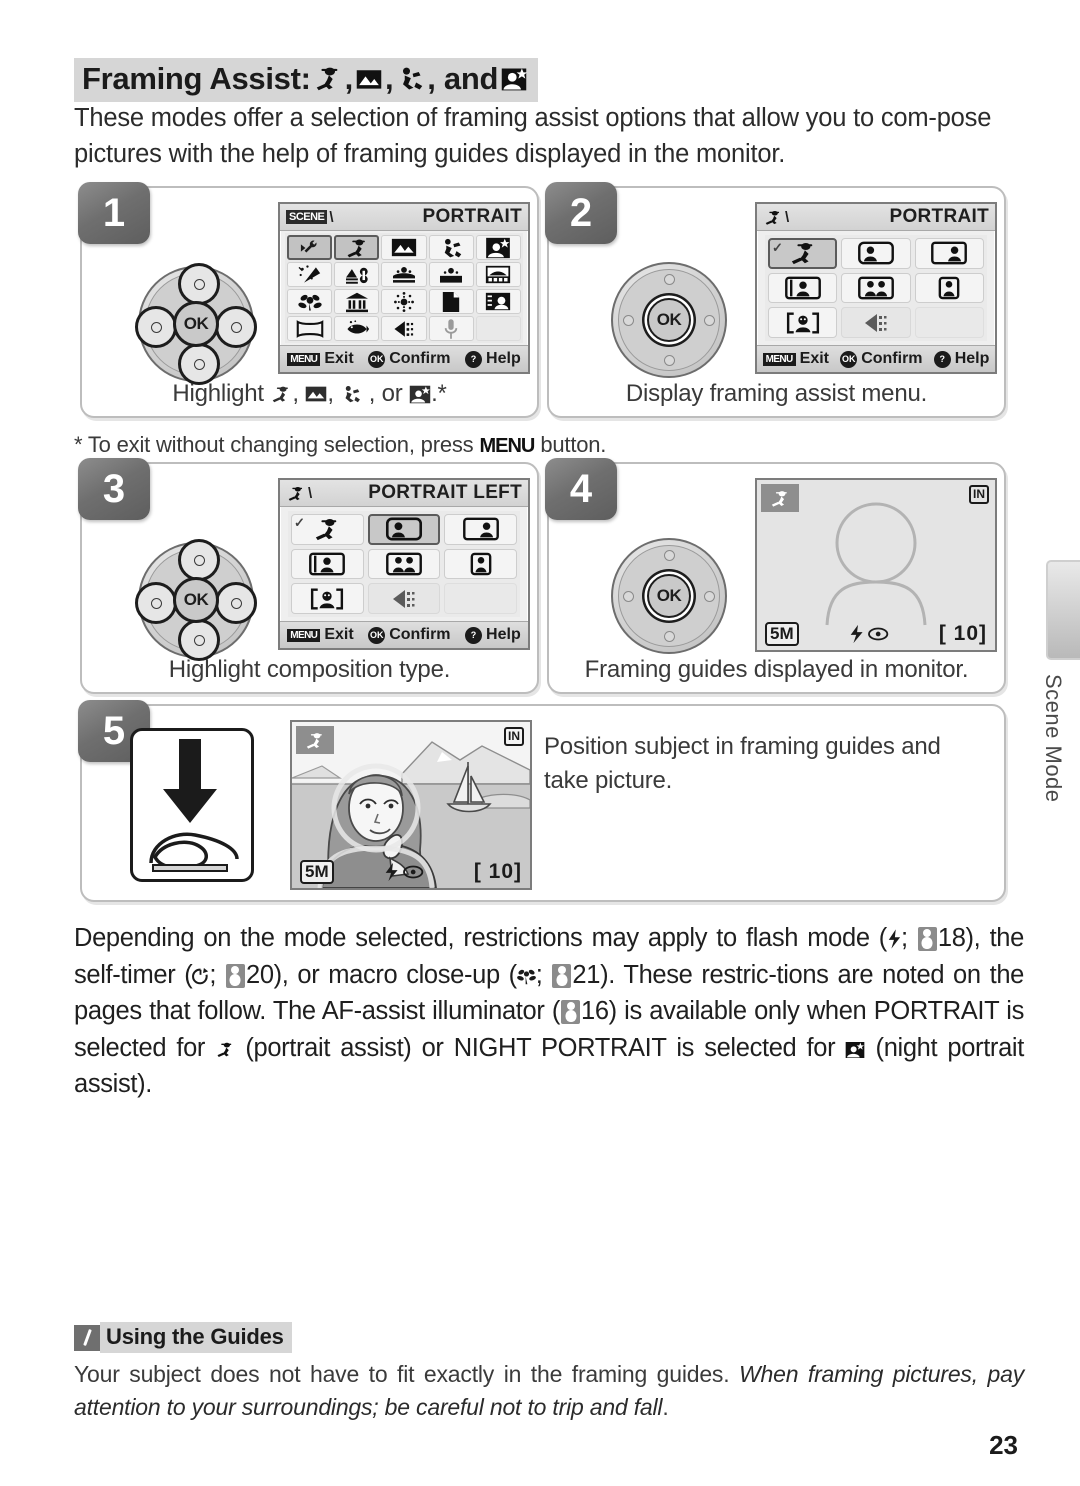 This screenshot has height=1486, width=1080. Describe the element at coordinates (404, 328) in the screenshot. I see `scene-cell-color-options-icon` at that location.